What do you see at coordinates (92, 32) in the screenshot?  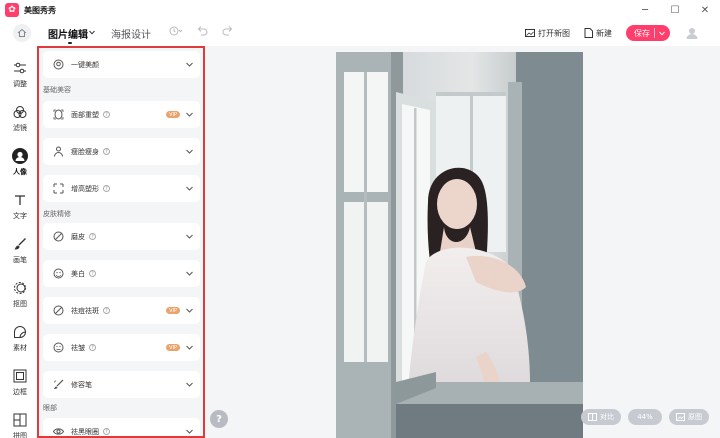 I see `tab-dropdown-icon` at bounding box center [92, 32].